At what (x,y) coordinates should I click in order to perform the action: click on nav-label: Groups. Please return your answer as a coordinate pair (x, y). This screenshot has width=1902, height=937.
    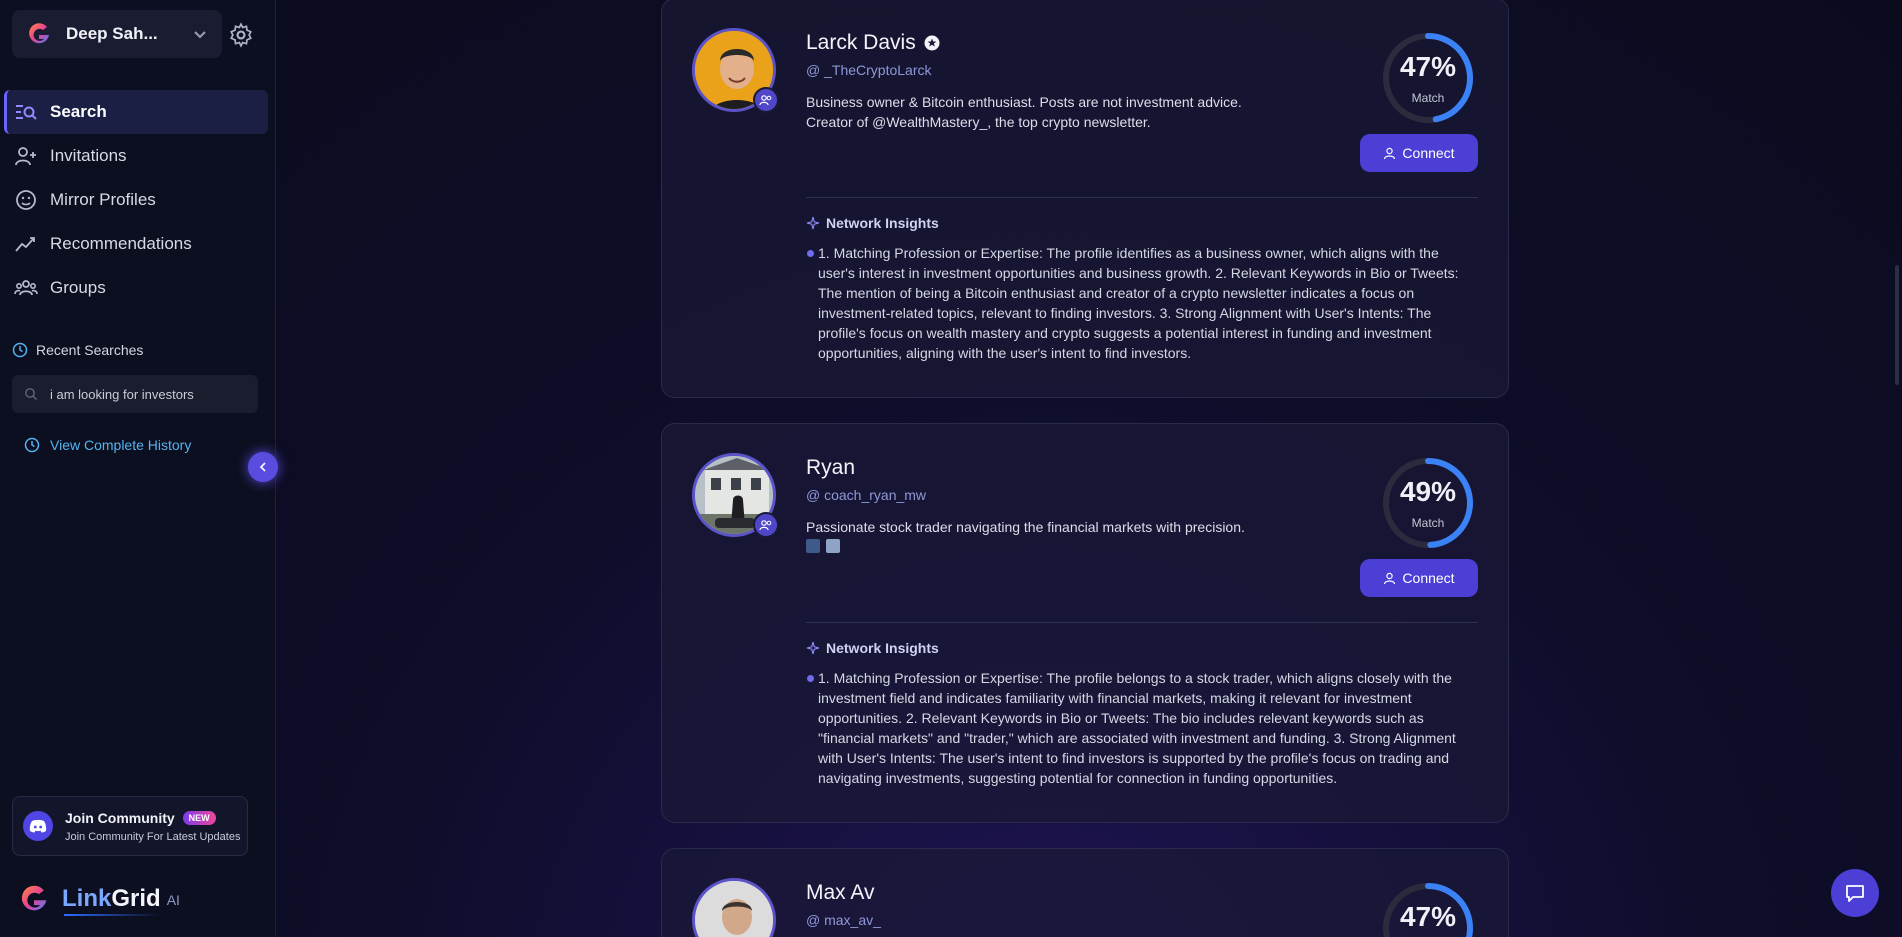
    Looking at the image, I should click on (78, 287).